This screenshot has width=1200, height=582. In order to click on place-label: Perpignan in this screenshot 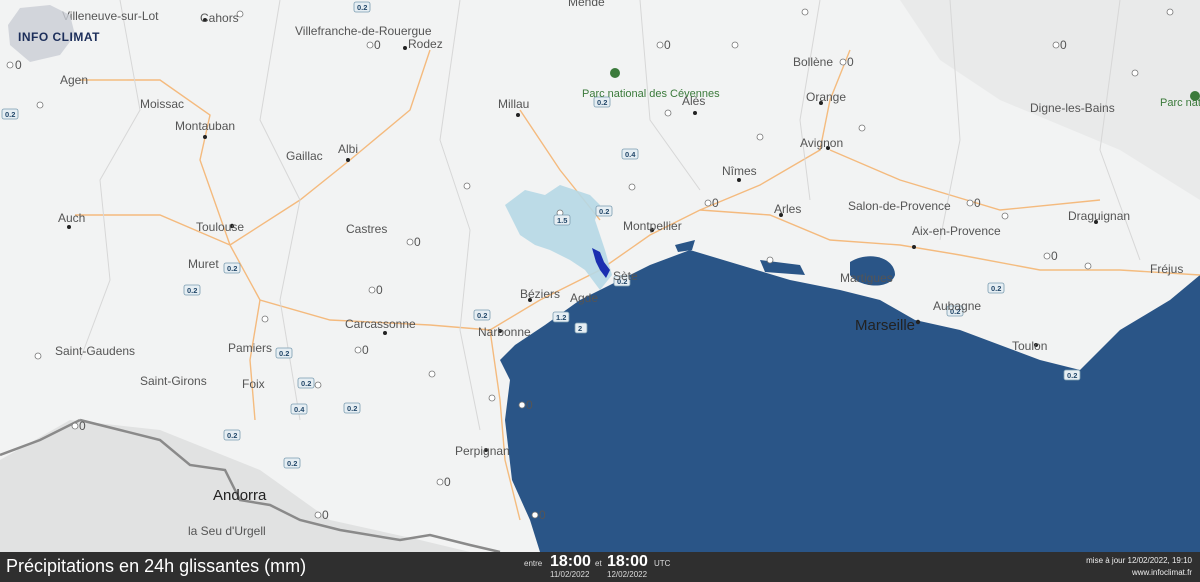, I will do `click(482, 451)`.